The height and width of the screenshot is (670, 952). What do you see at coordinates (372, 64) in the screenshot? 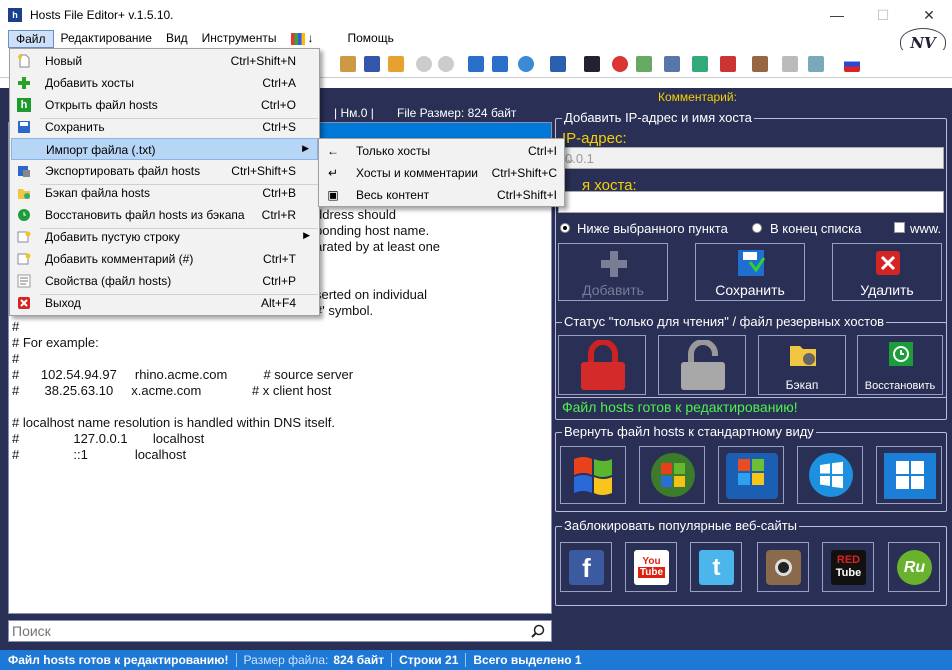
I see `toolbar-export-icon` at bounding box center [372, 64].